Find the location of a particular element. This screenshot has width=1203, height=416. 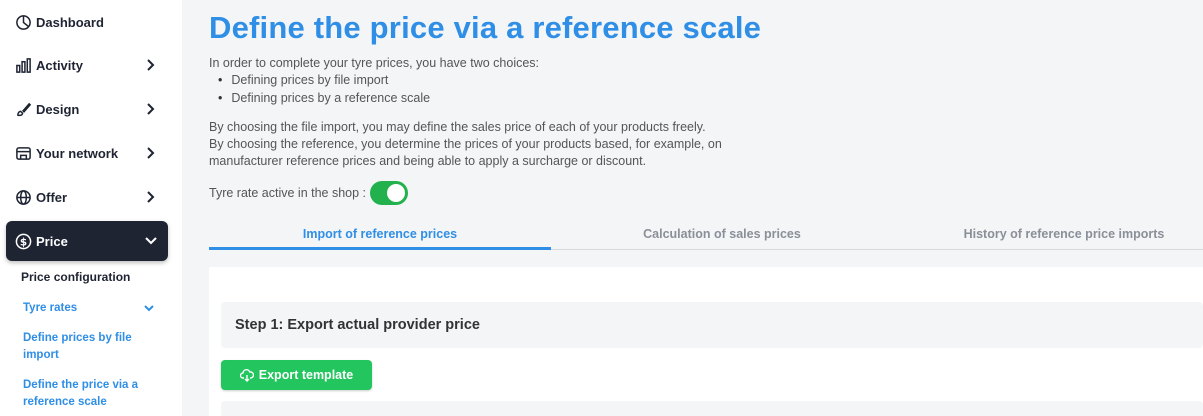

cloud-download-icon is located at coordinates (246, 375).